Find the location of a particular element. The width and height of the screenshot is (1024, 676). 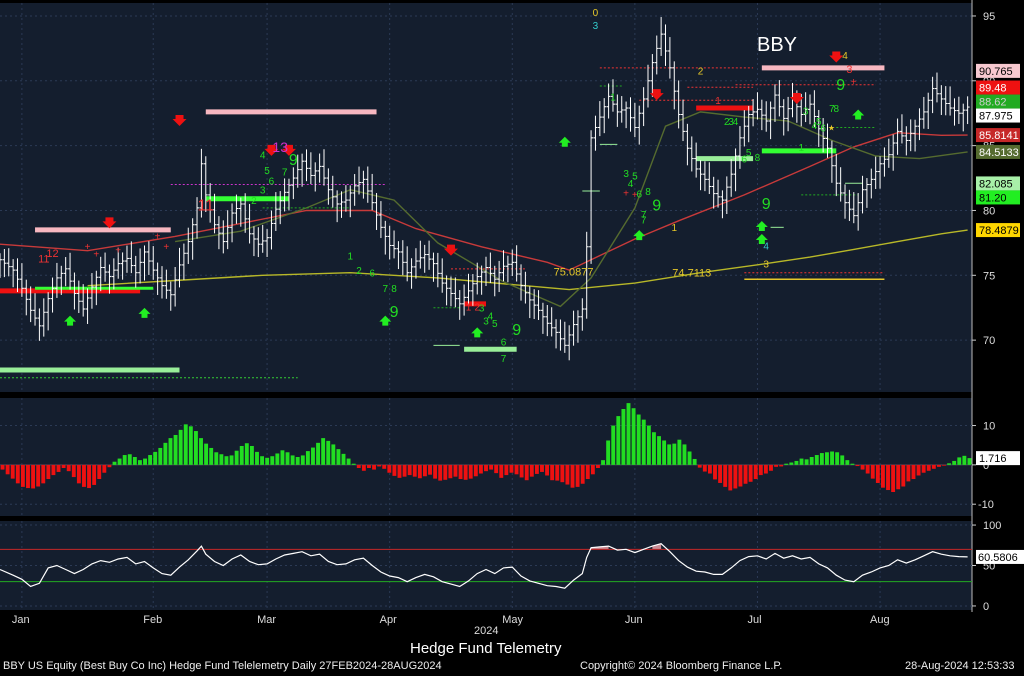

x-tick-label: May is located at coordinates (512, 620).